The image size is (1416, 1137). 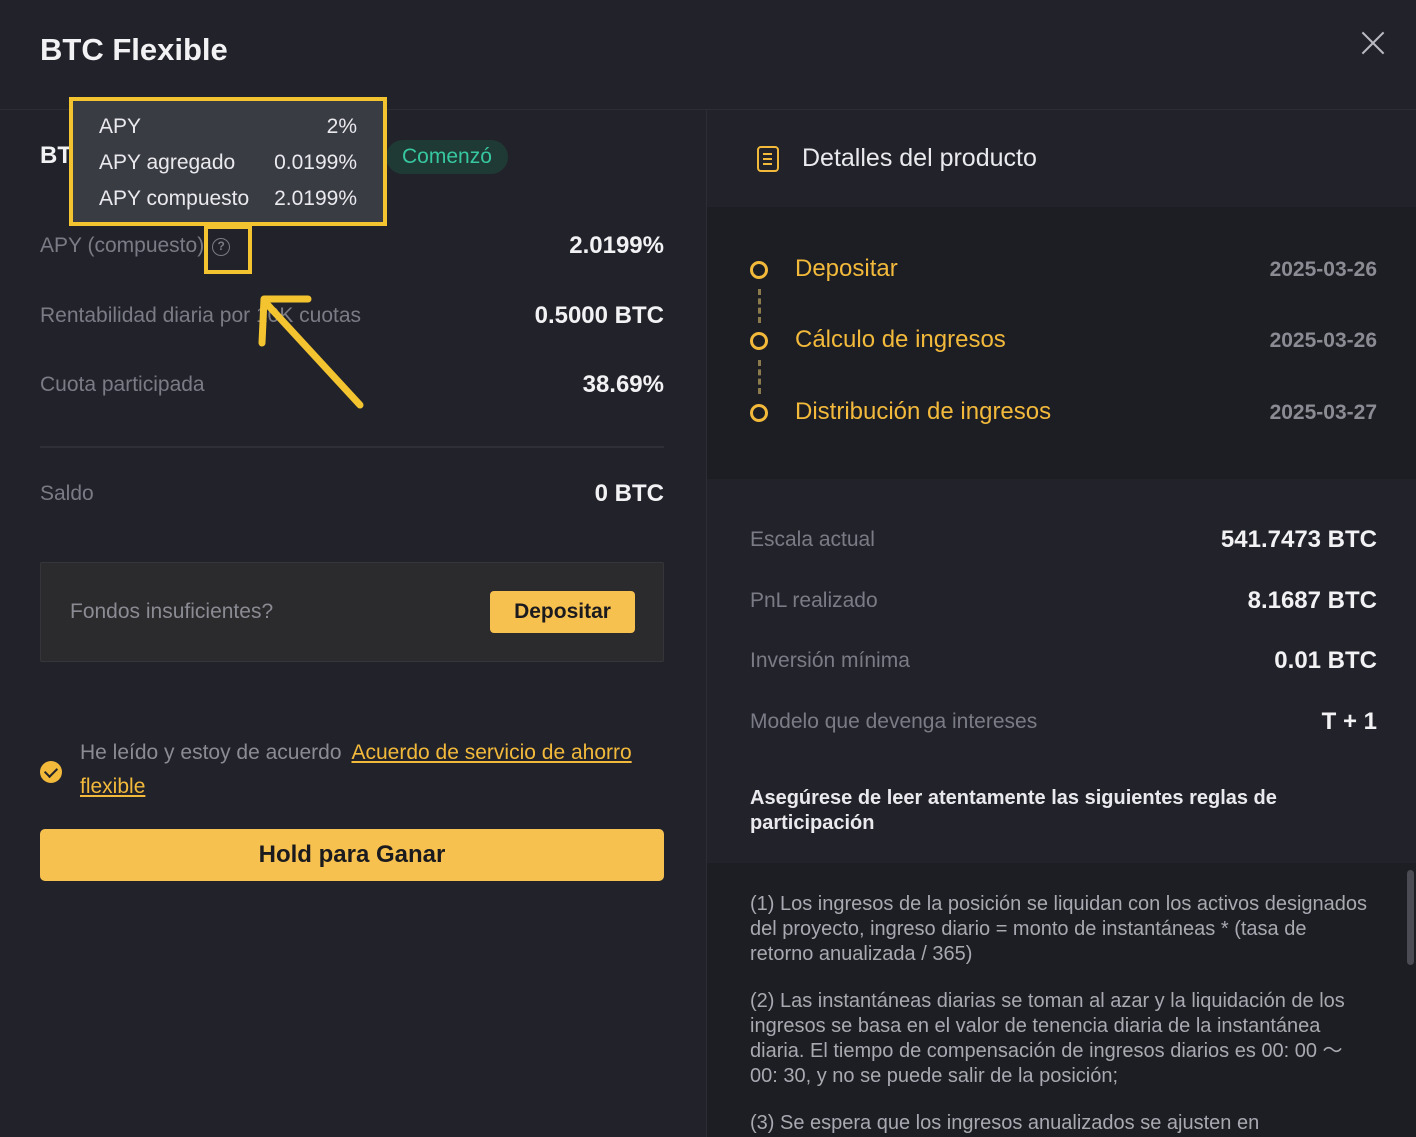 I want to click on info-row: Inversión mínima 0.01 BTC, so click(x=1063, y=663).